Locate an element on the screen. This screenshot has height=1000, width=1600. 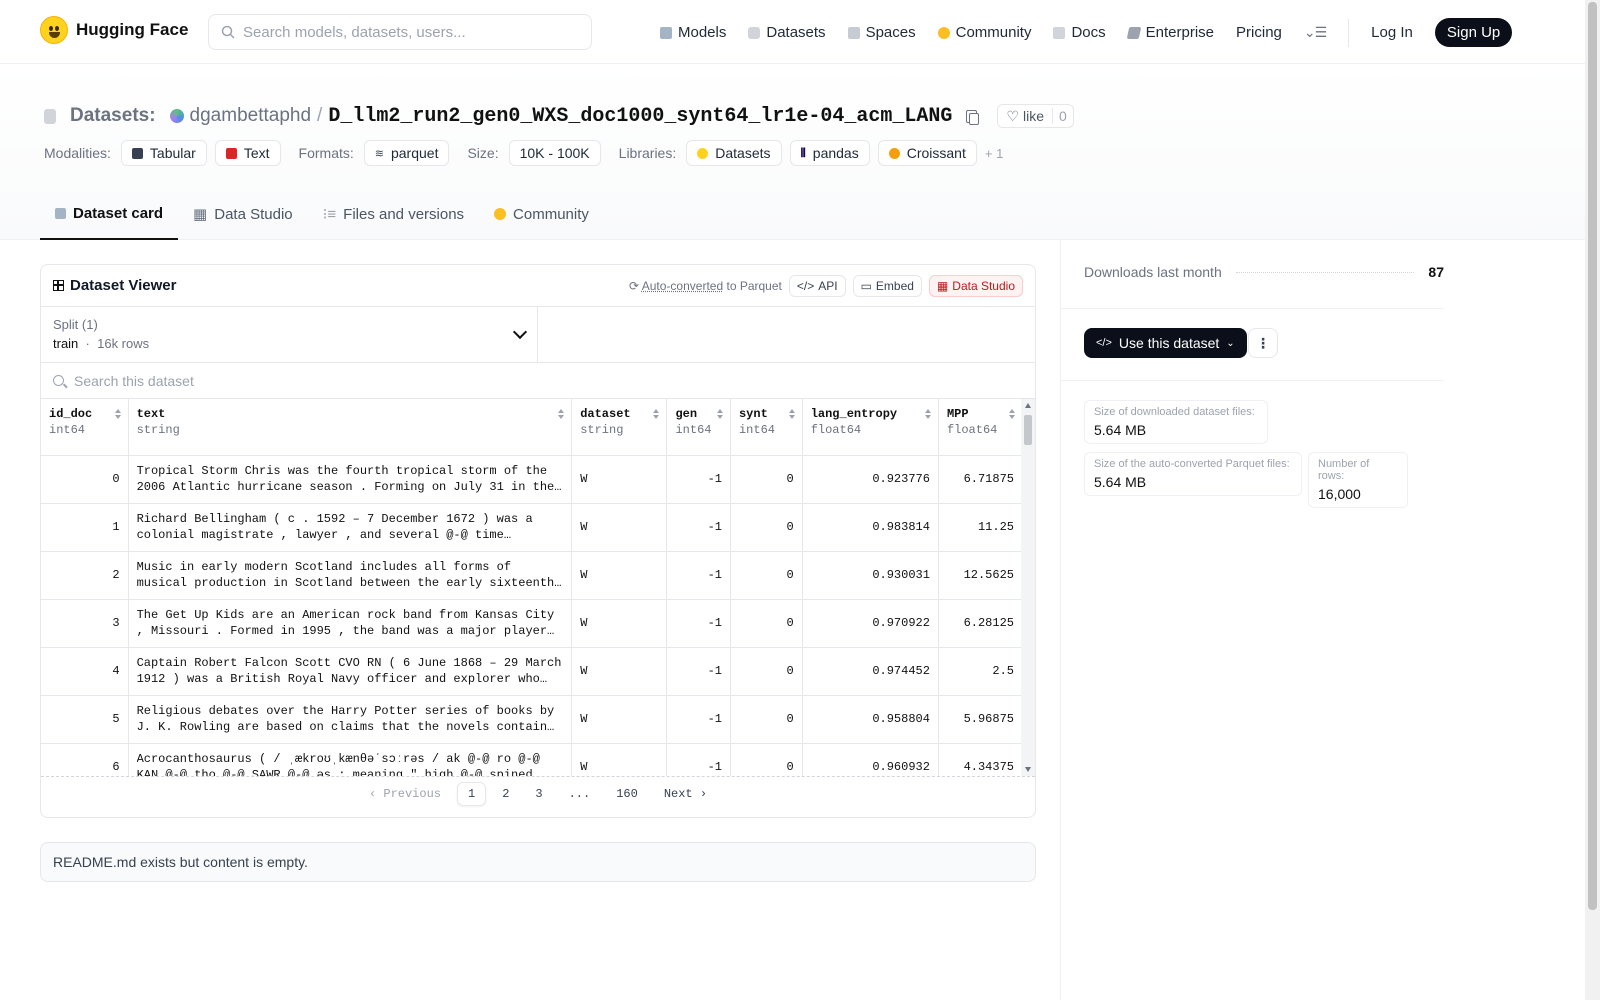
scrollbar-thumb is located at coordinates (1028, 430).